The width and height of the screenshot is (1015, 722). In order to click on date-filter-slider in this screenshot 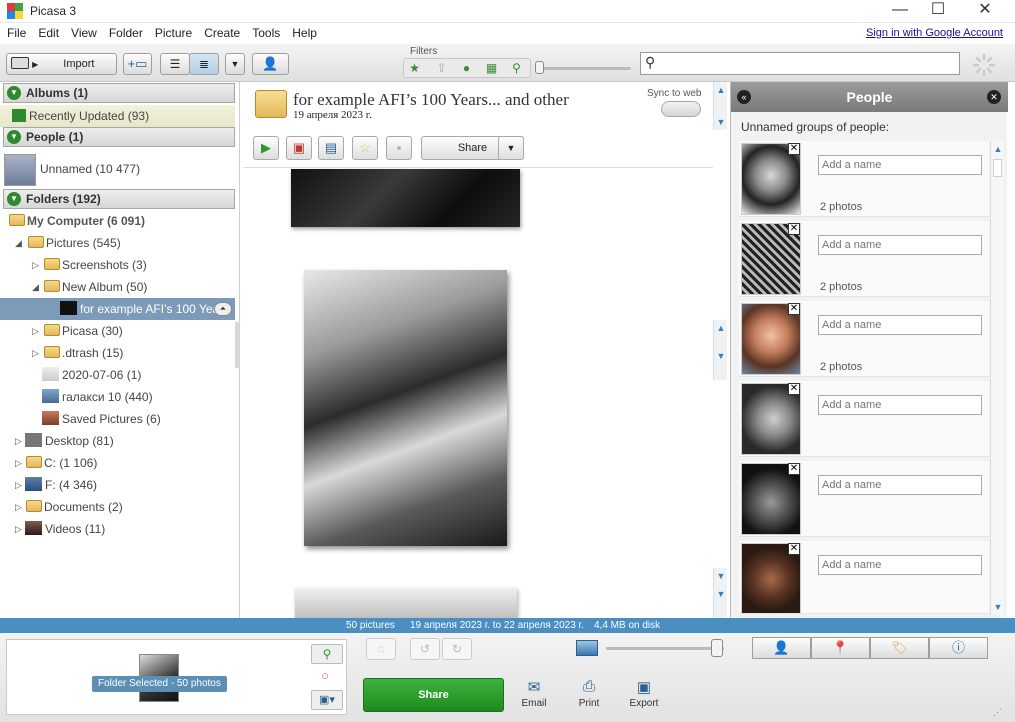, I will do `click(584, 68)`.